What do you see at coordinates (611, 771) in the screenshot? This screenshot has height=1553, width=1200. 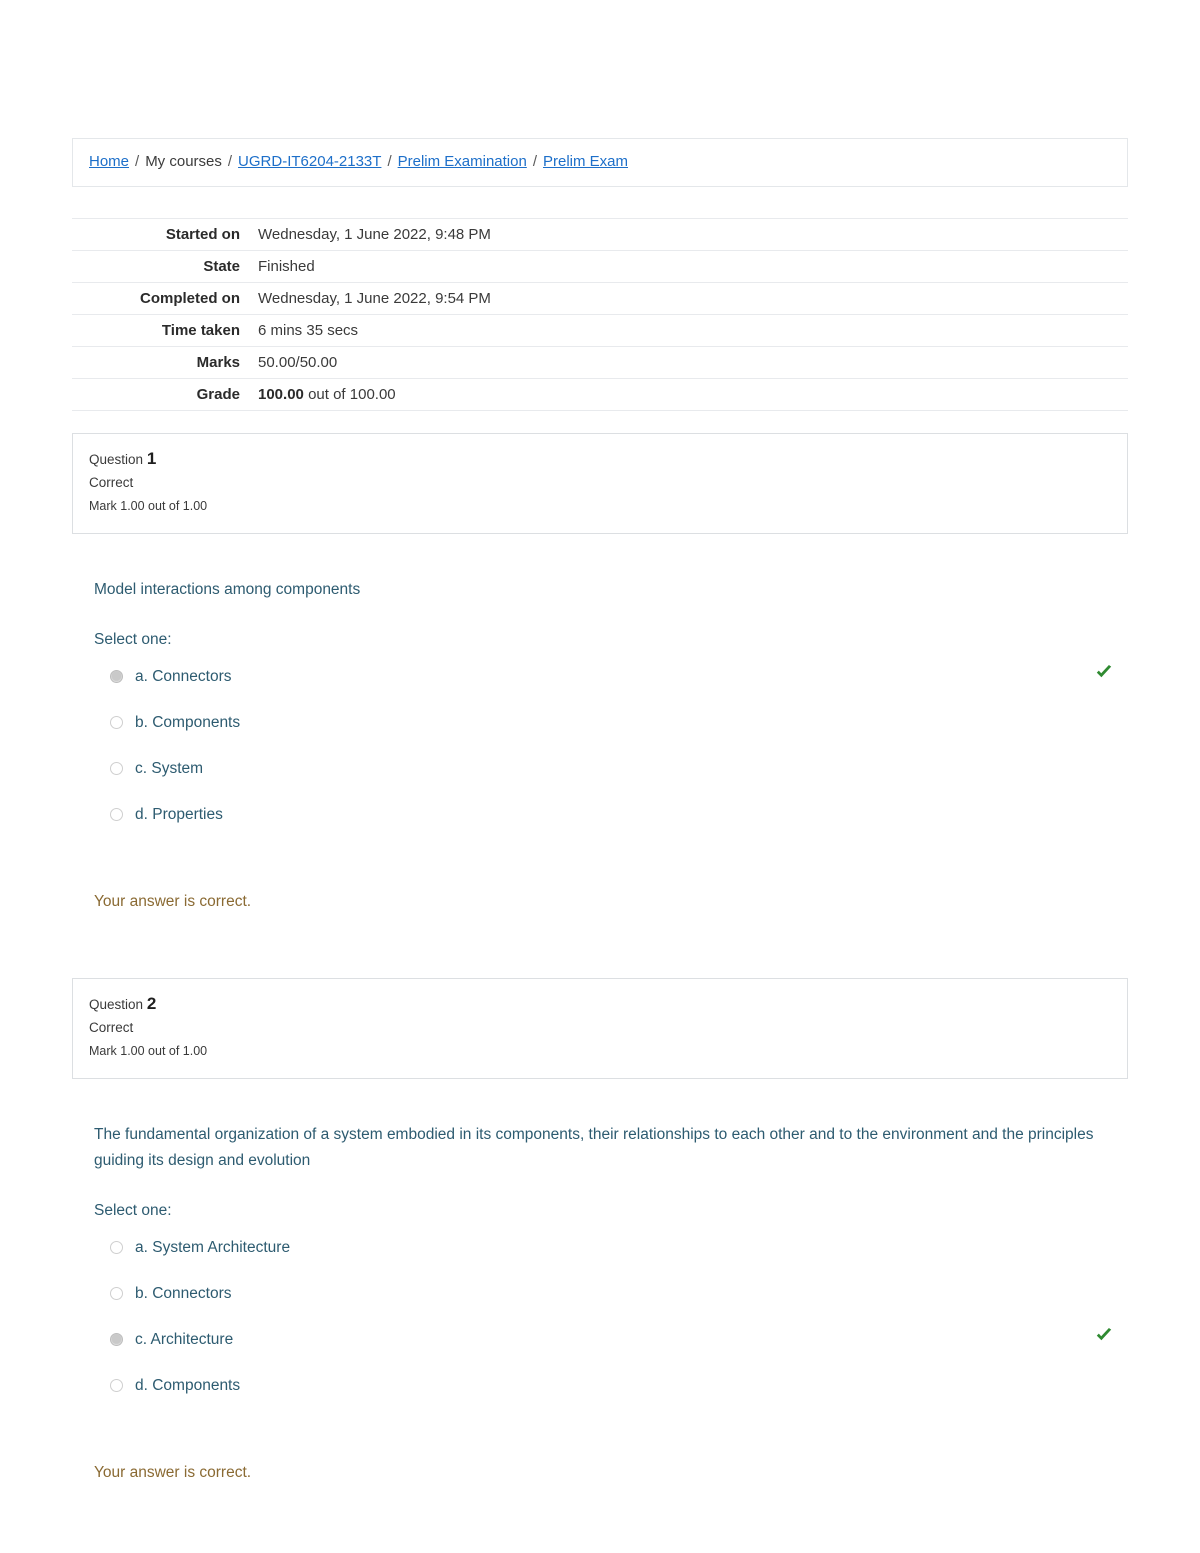 I see `answer-option: c. System` at bounding box center [611, 771].